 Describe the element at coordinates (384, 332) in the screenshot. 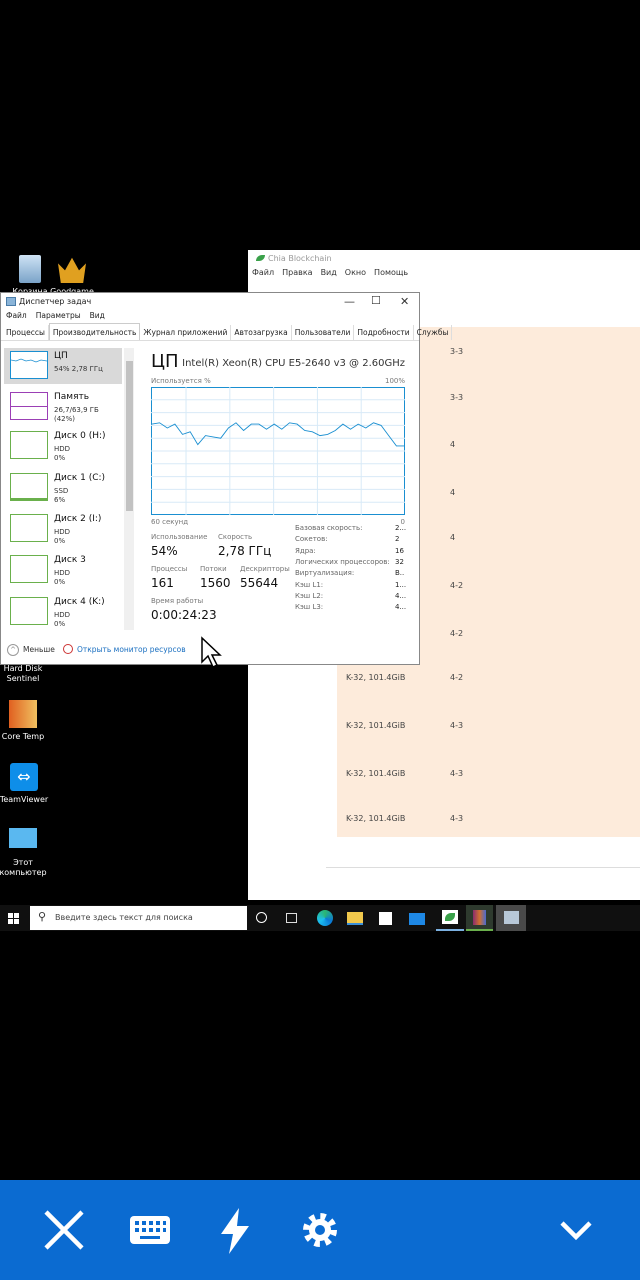

I see `tab-5: Подробности` at that location.